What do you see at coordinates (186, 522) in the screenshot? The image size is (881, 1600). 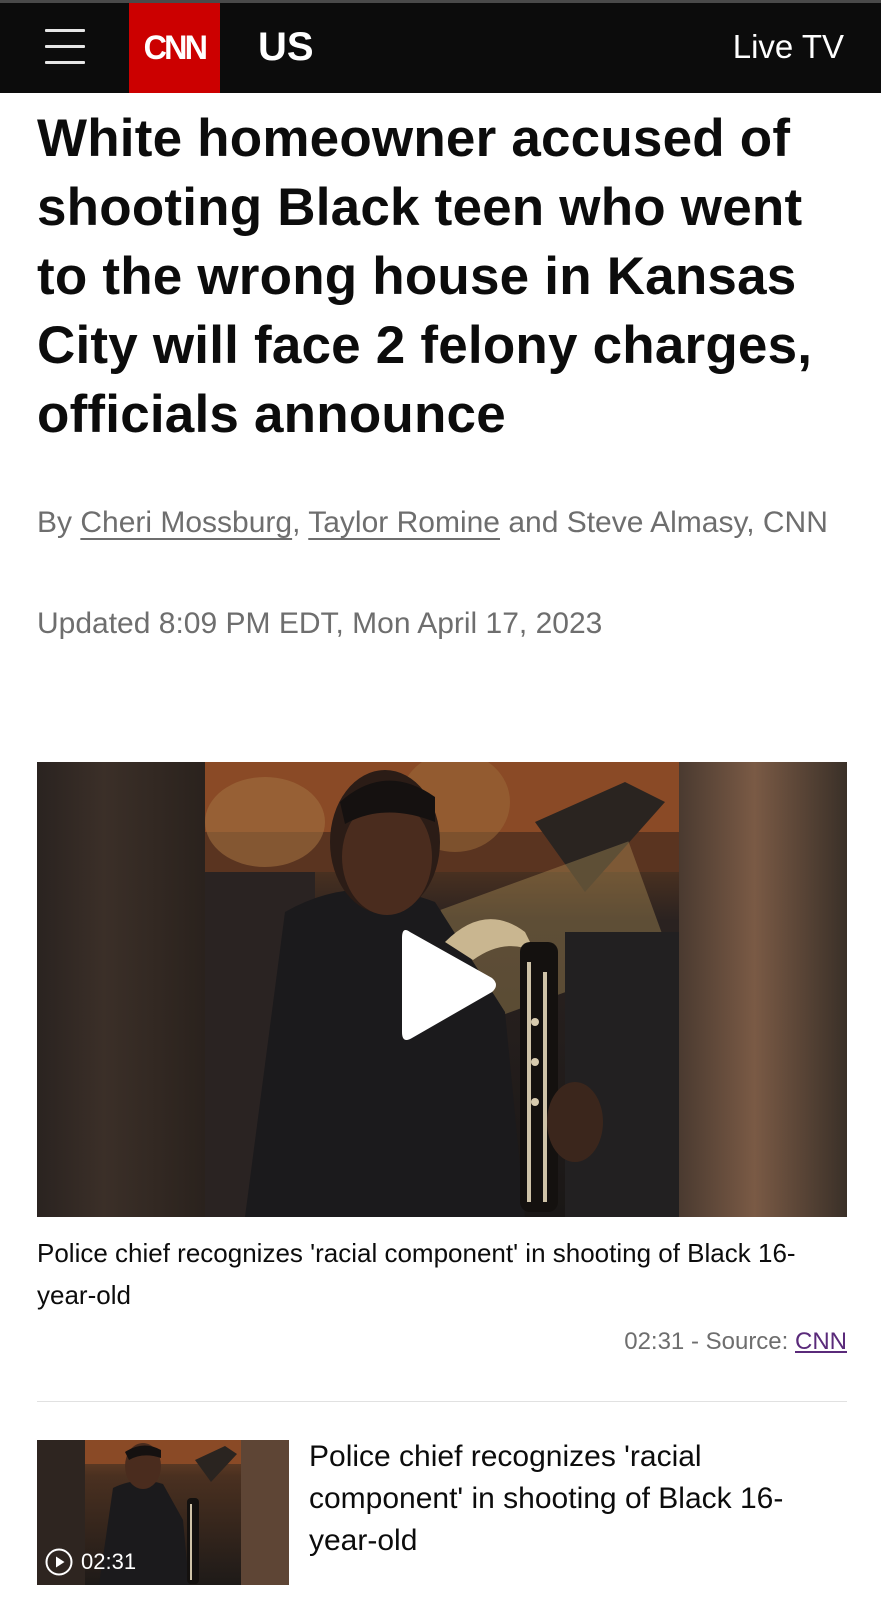 I see `author-link-cheri-mossburg: Cheri Mossburg` at bounding box center [186, 522].